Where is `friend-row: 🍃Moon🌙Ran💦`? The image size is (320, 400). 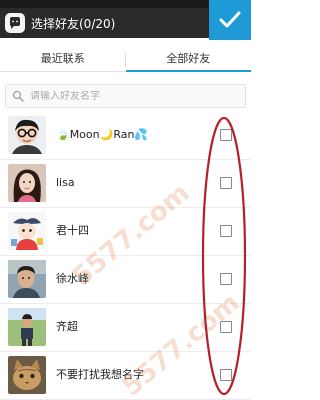
friend-row: 🍃Moon🌙Ran💦 is located at coordinates (125, 136).